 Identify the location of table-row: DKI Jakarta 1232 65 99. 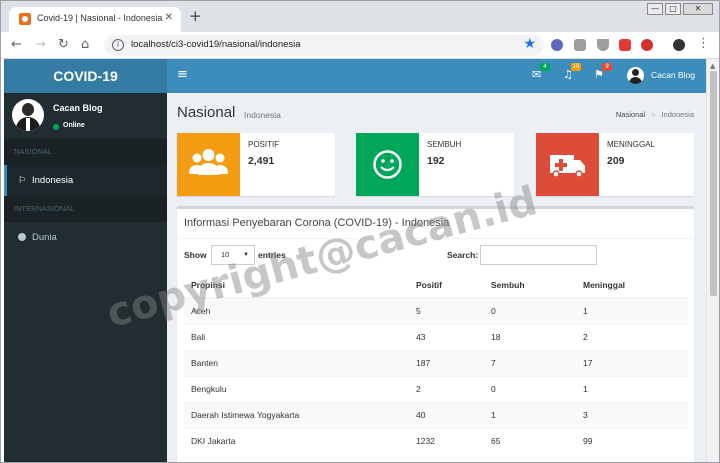
(436, 440).